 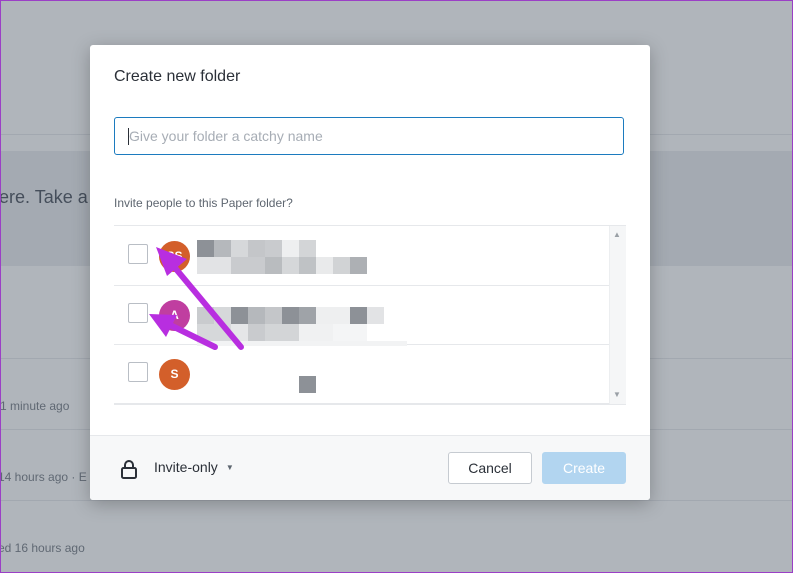 I want to click on chevron-down-icon: ▼, so click(x=229, y=467).